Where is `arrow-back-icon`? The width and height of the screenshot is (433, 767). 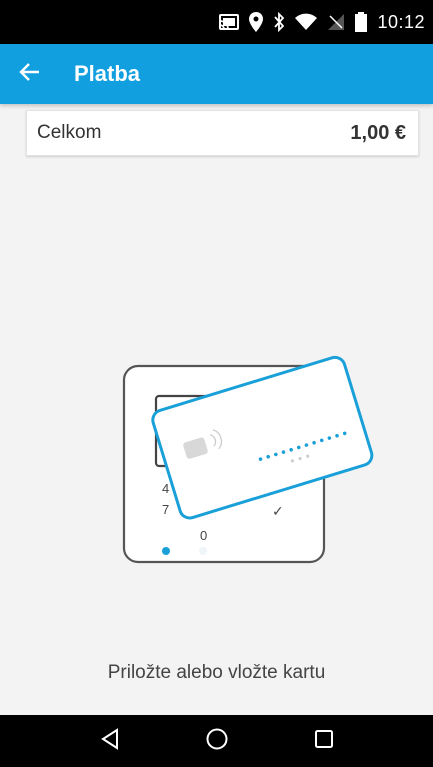 arrow-back-icon is located at coordinates (30, 74).